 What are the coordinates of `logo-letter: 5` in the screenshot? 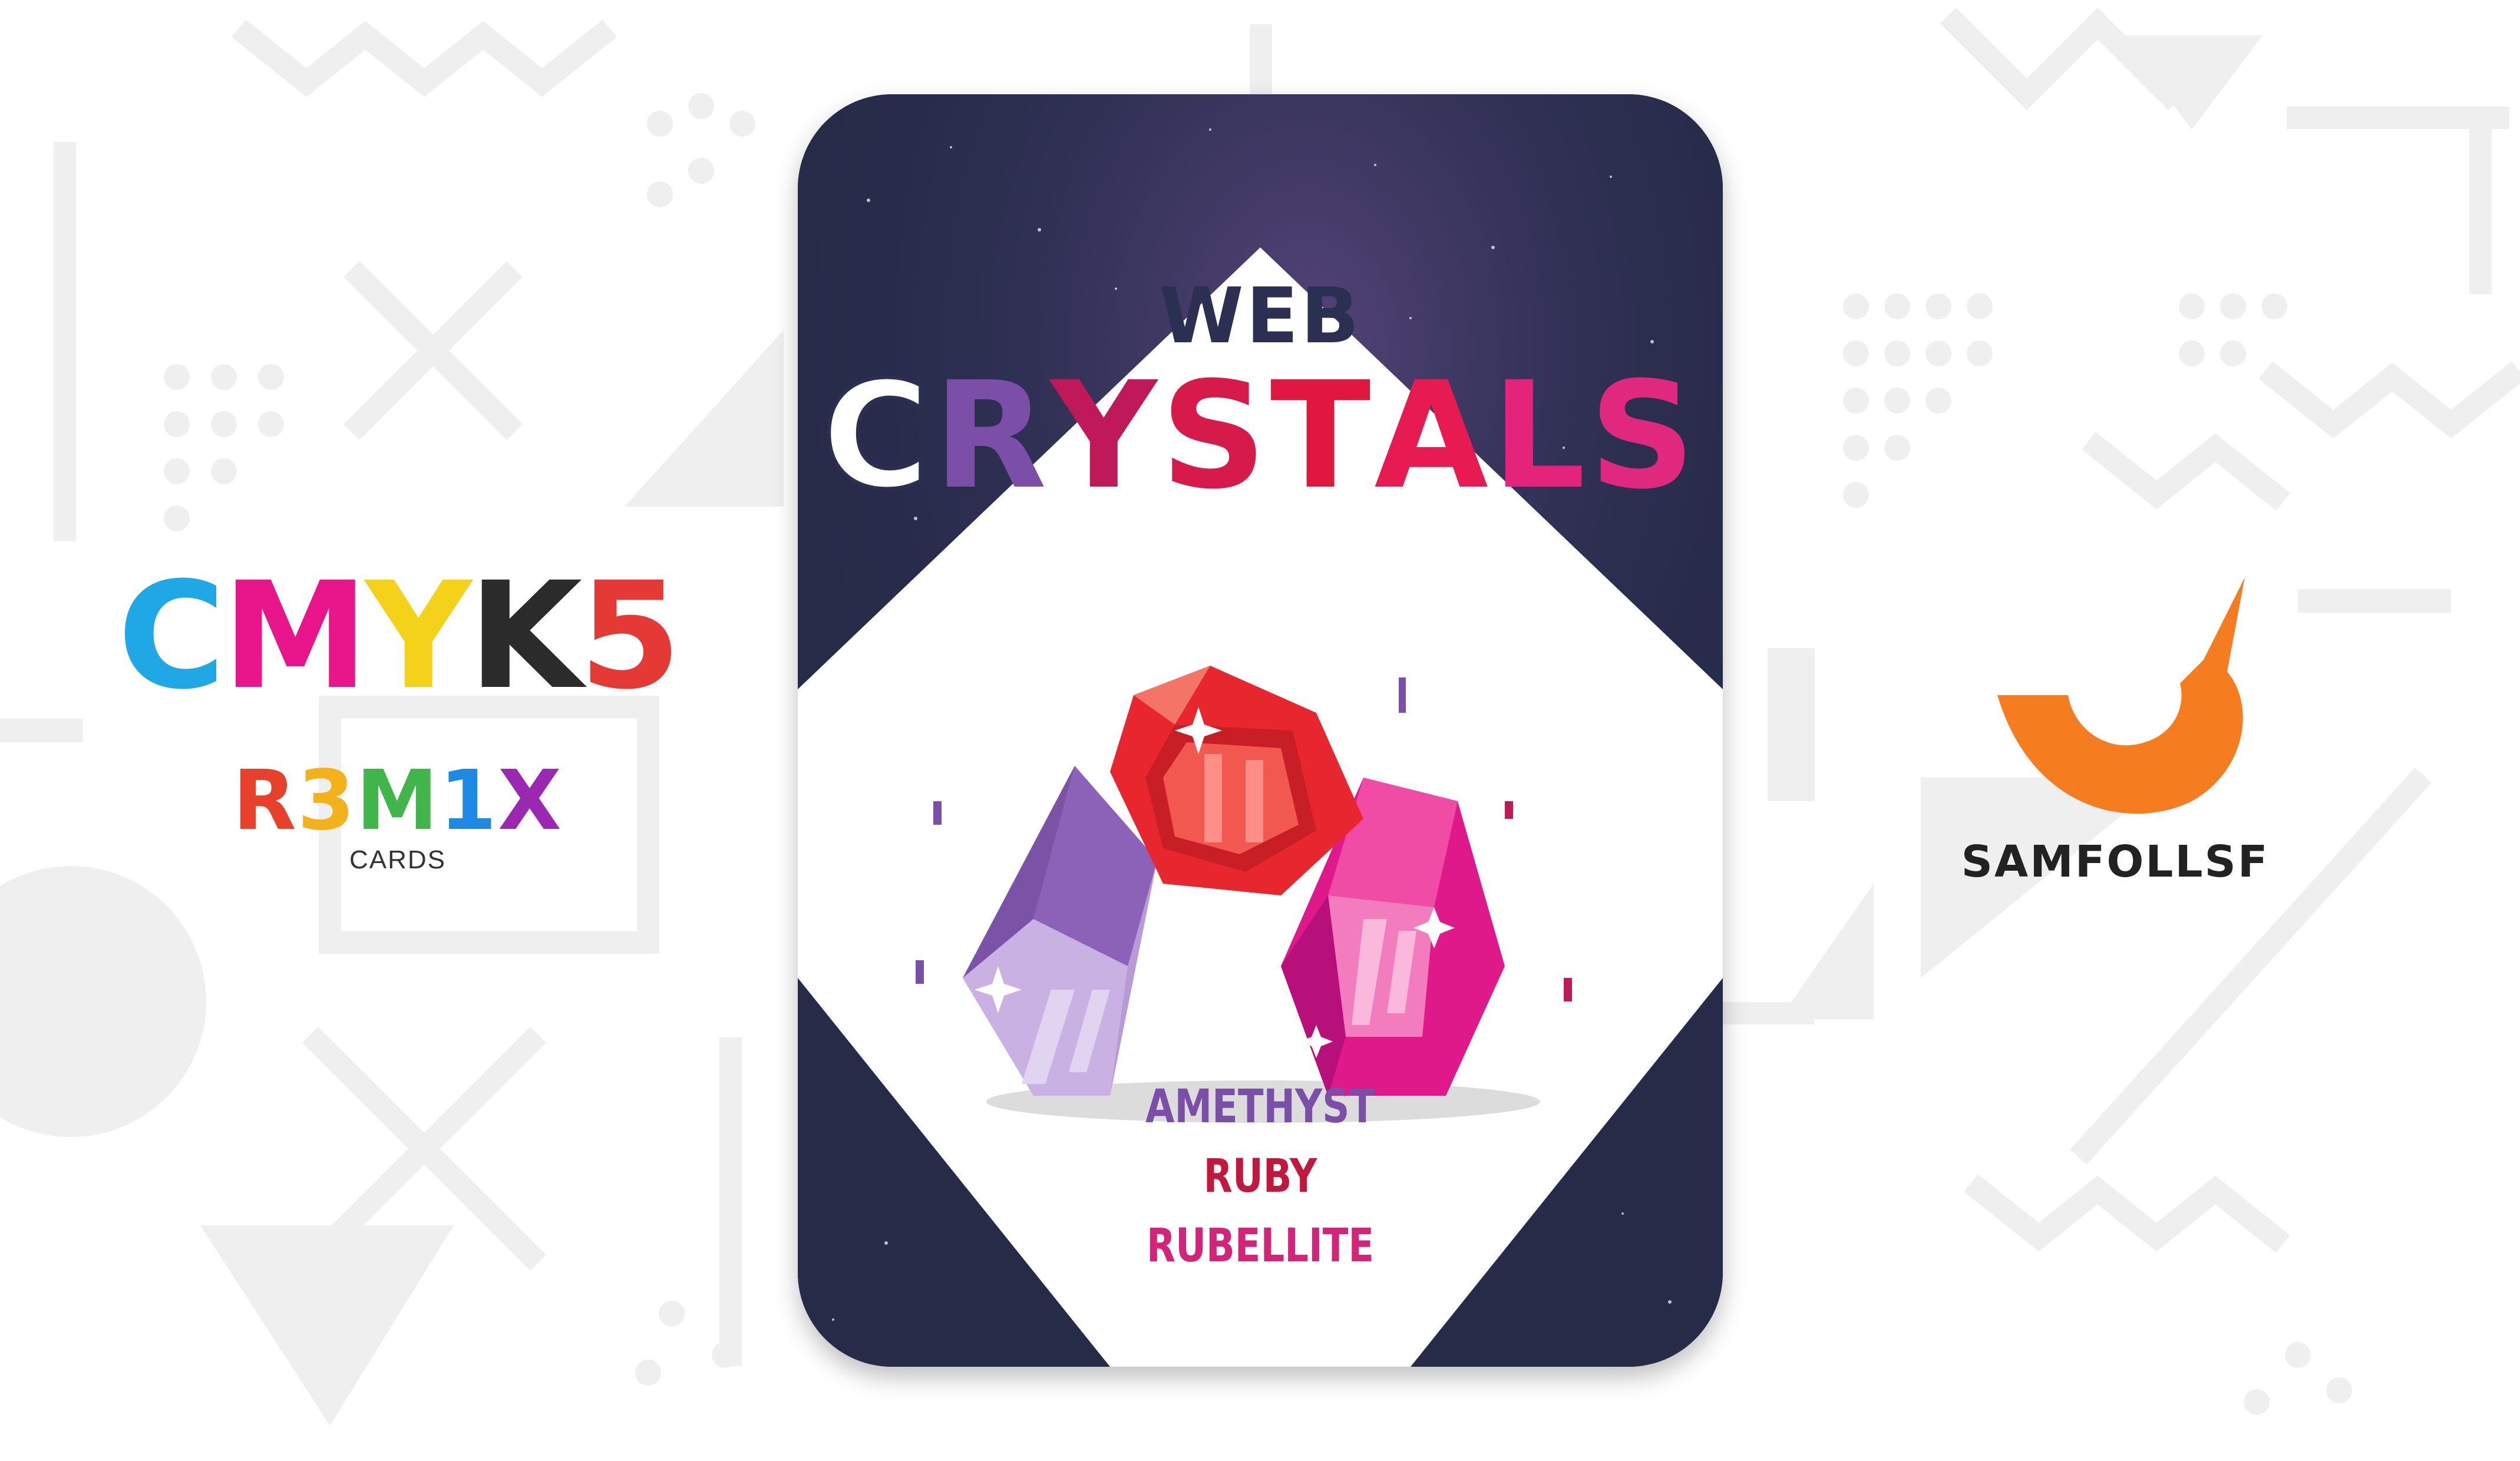 It's located at (630, 636).